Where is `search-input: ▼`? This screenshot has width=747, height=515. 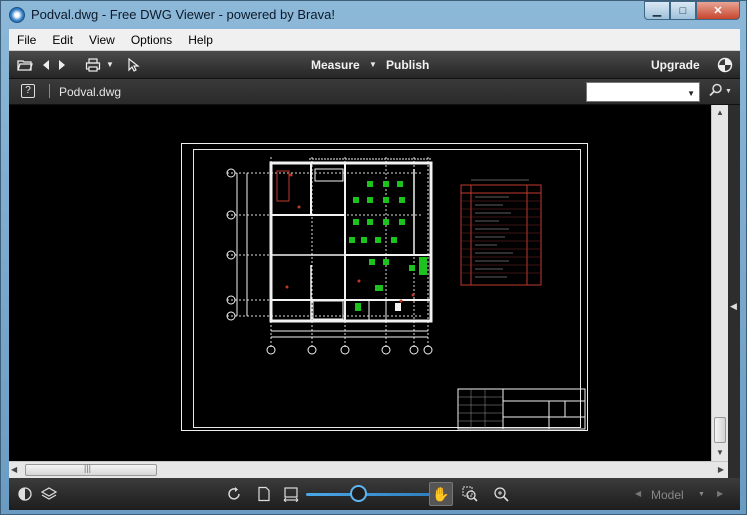
search-input: ▼ is located at coordinates (643, 92).